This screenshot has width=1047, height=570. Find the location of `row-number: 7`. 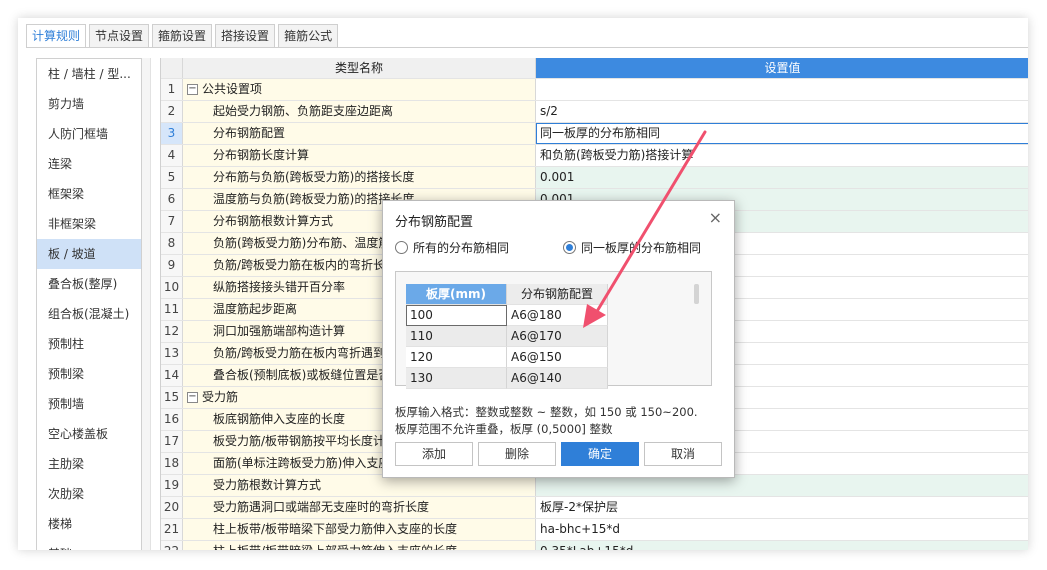

row-number: 7 is located at coordinates (172, 221).